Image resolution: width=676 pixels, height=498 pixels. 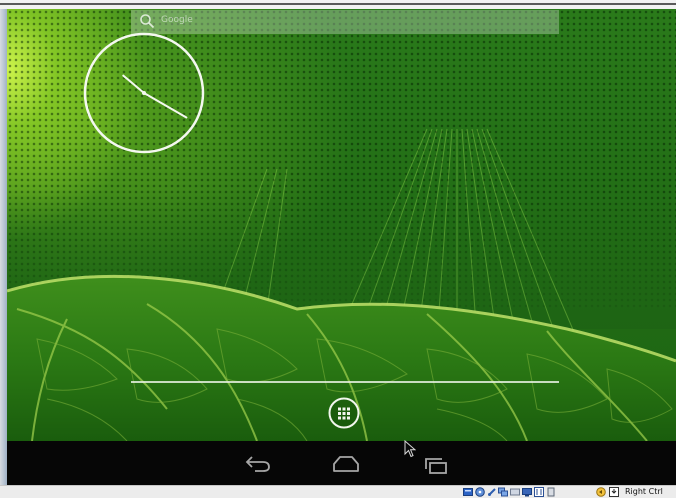 I want to click on hard-disk-icon, so click(x=468, y=492).